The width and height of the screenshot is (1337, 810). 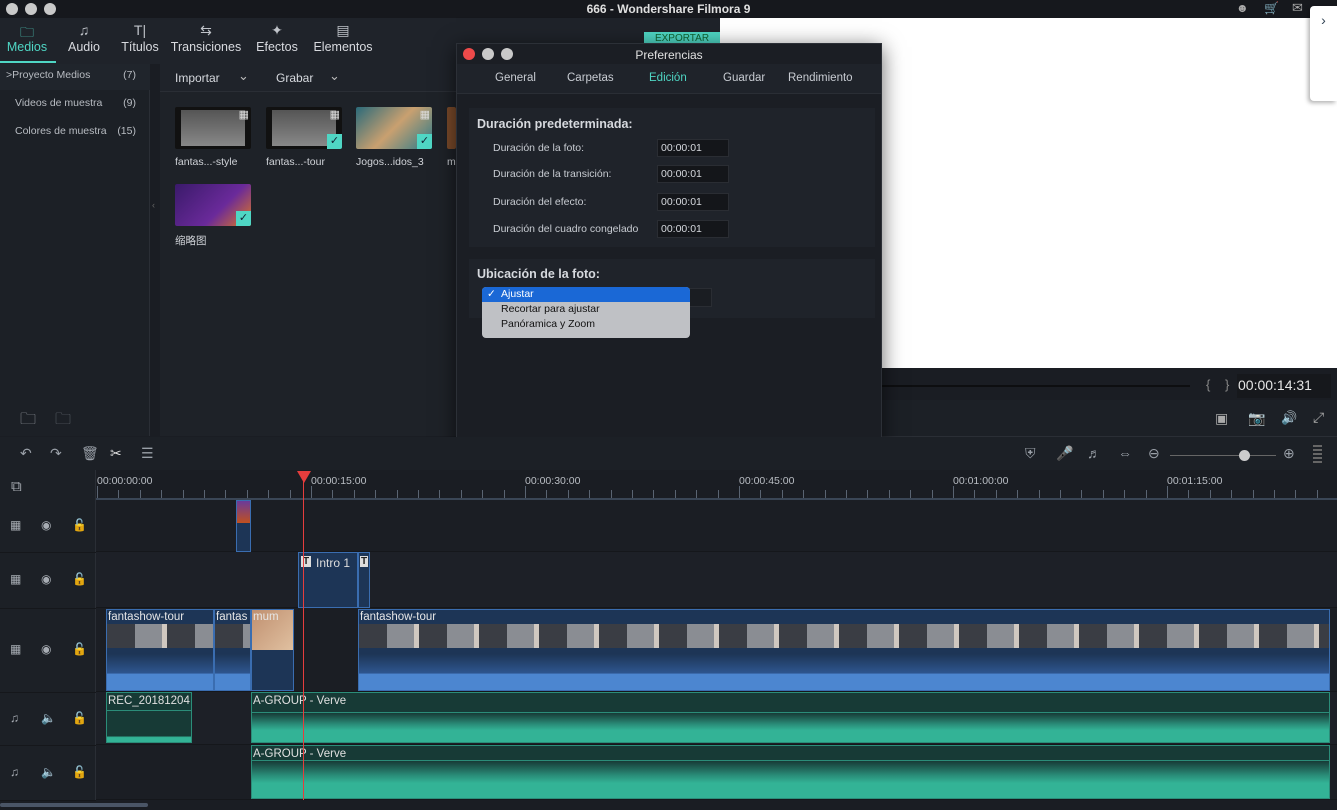 What do you see at coordinates (1154, 453) in the screenshot?
I see `zoom-out-icon: ⊖` at bounding box center [1154, 453].